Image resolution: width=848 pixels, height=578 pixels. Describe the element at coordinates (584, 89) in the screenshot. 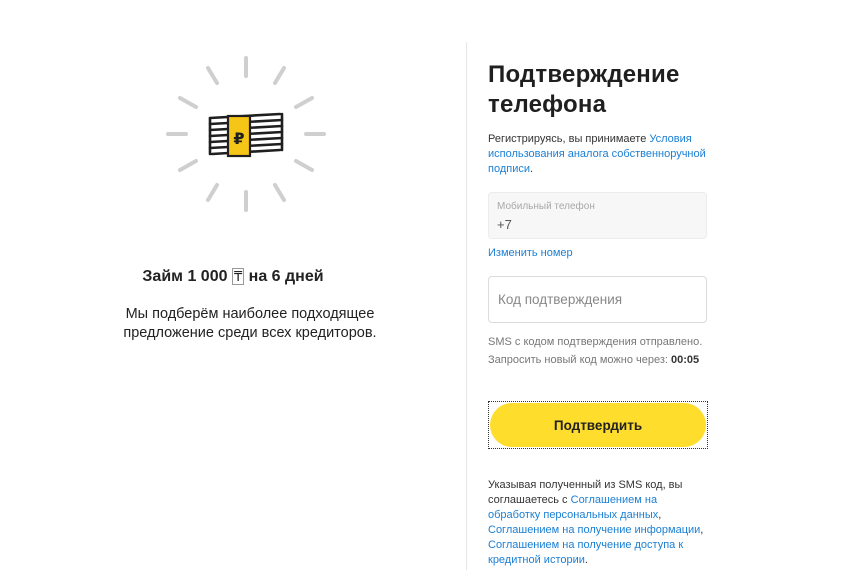

I see `page-title: Подтверждение телефона` at that location.